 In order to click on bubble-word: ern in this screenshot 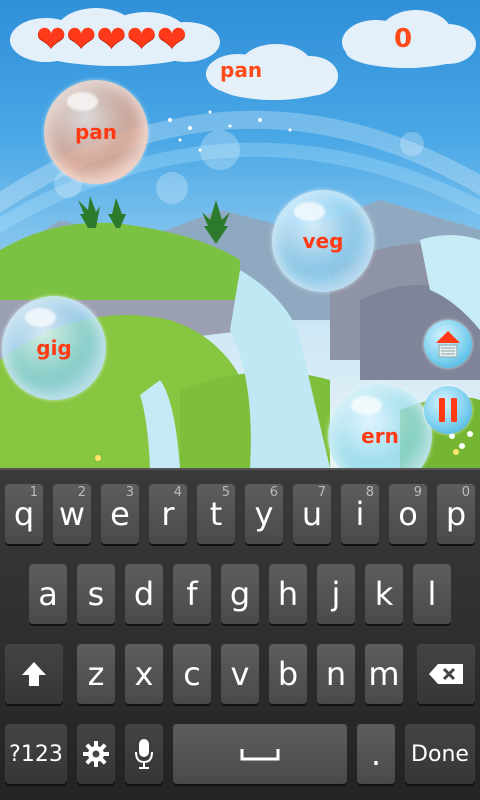, I will do `click(380, 436)`.